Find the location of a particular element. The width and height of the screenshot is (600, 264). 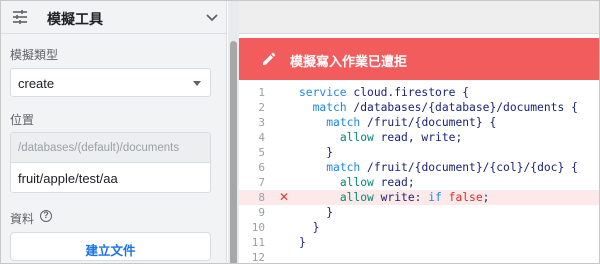

simulator-title: 模擬工具 is located at coordinates (75, 19).